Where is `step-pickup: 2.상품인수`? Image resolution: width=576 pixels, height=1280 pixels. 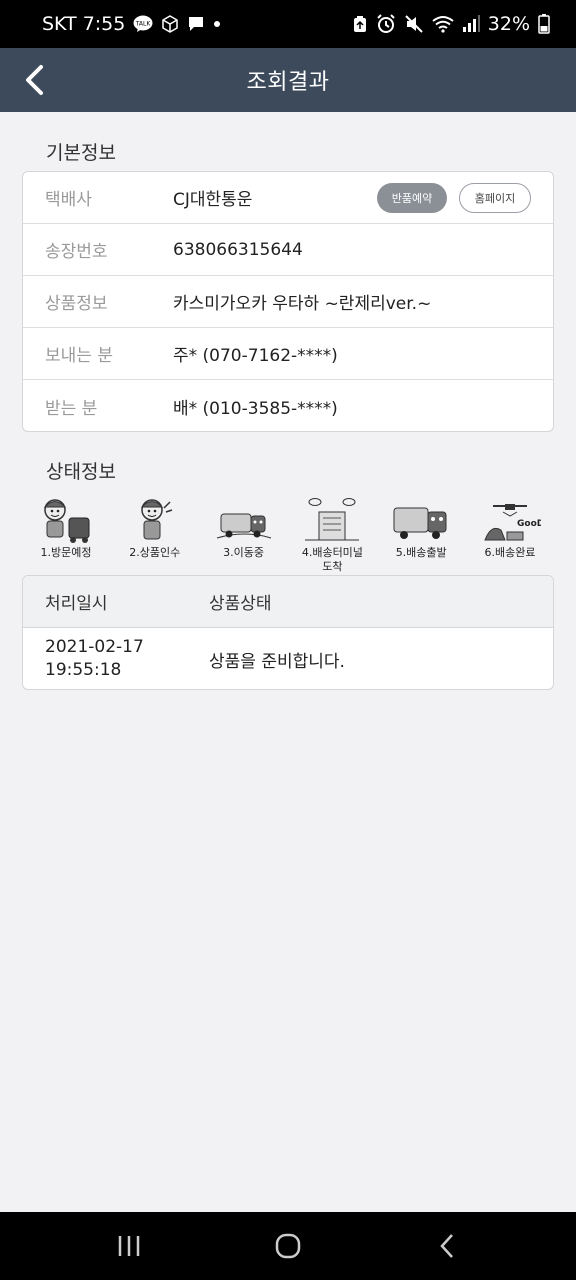
step-pickup: 2.상품인수 is located at coordinates (155, 532).